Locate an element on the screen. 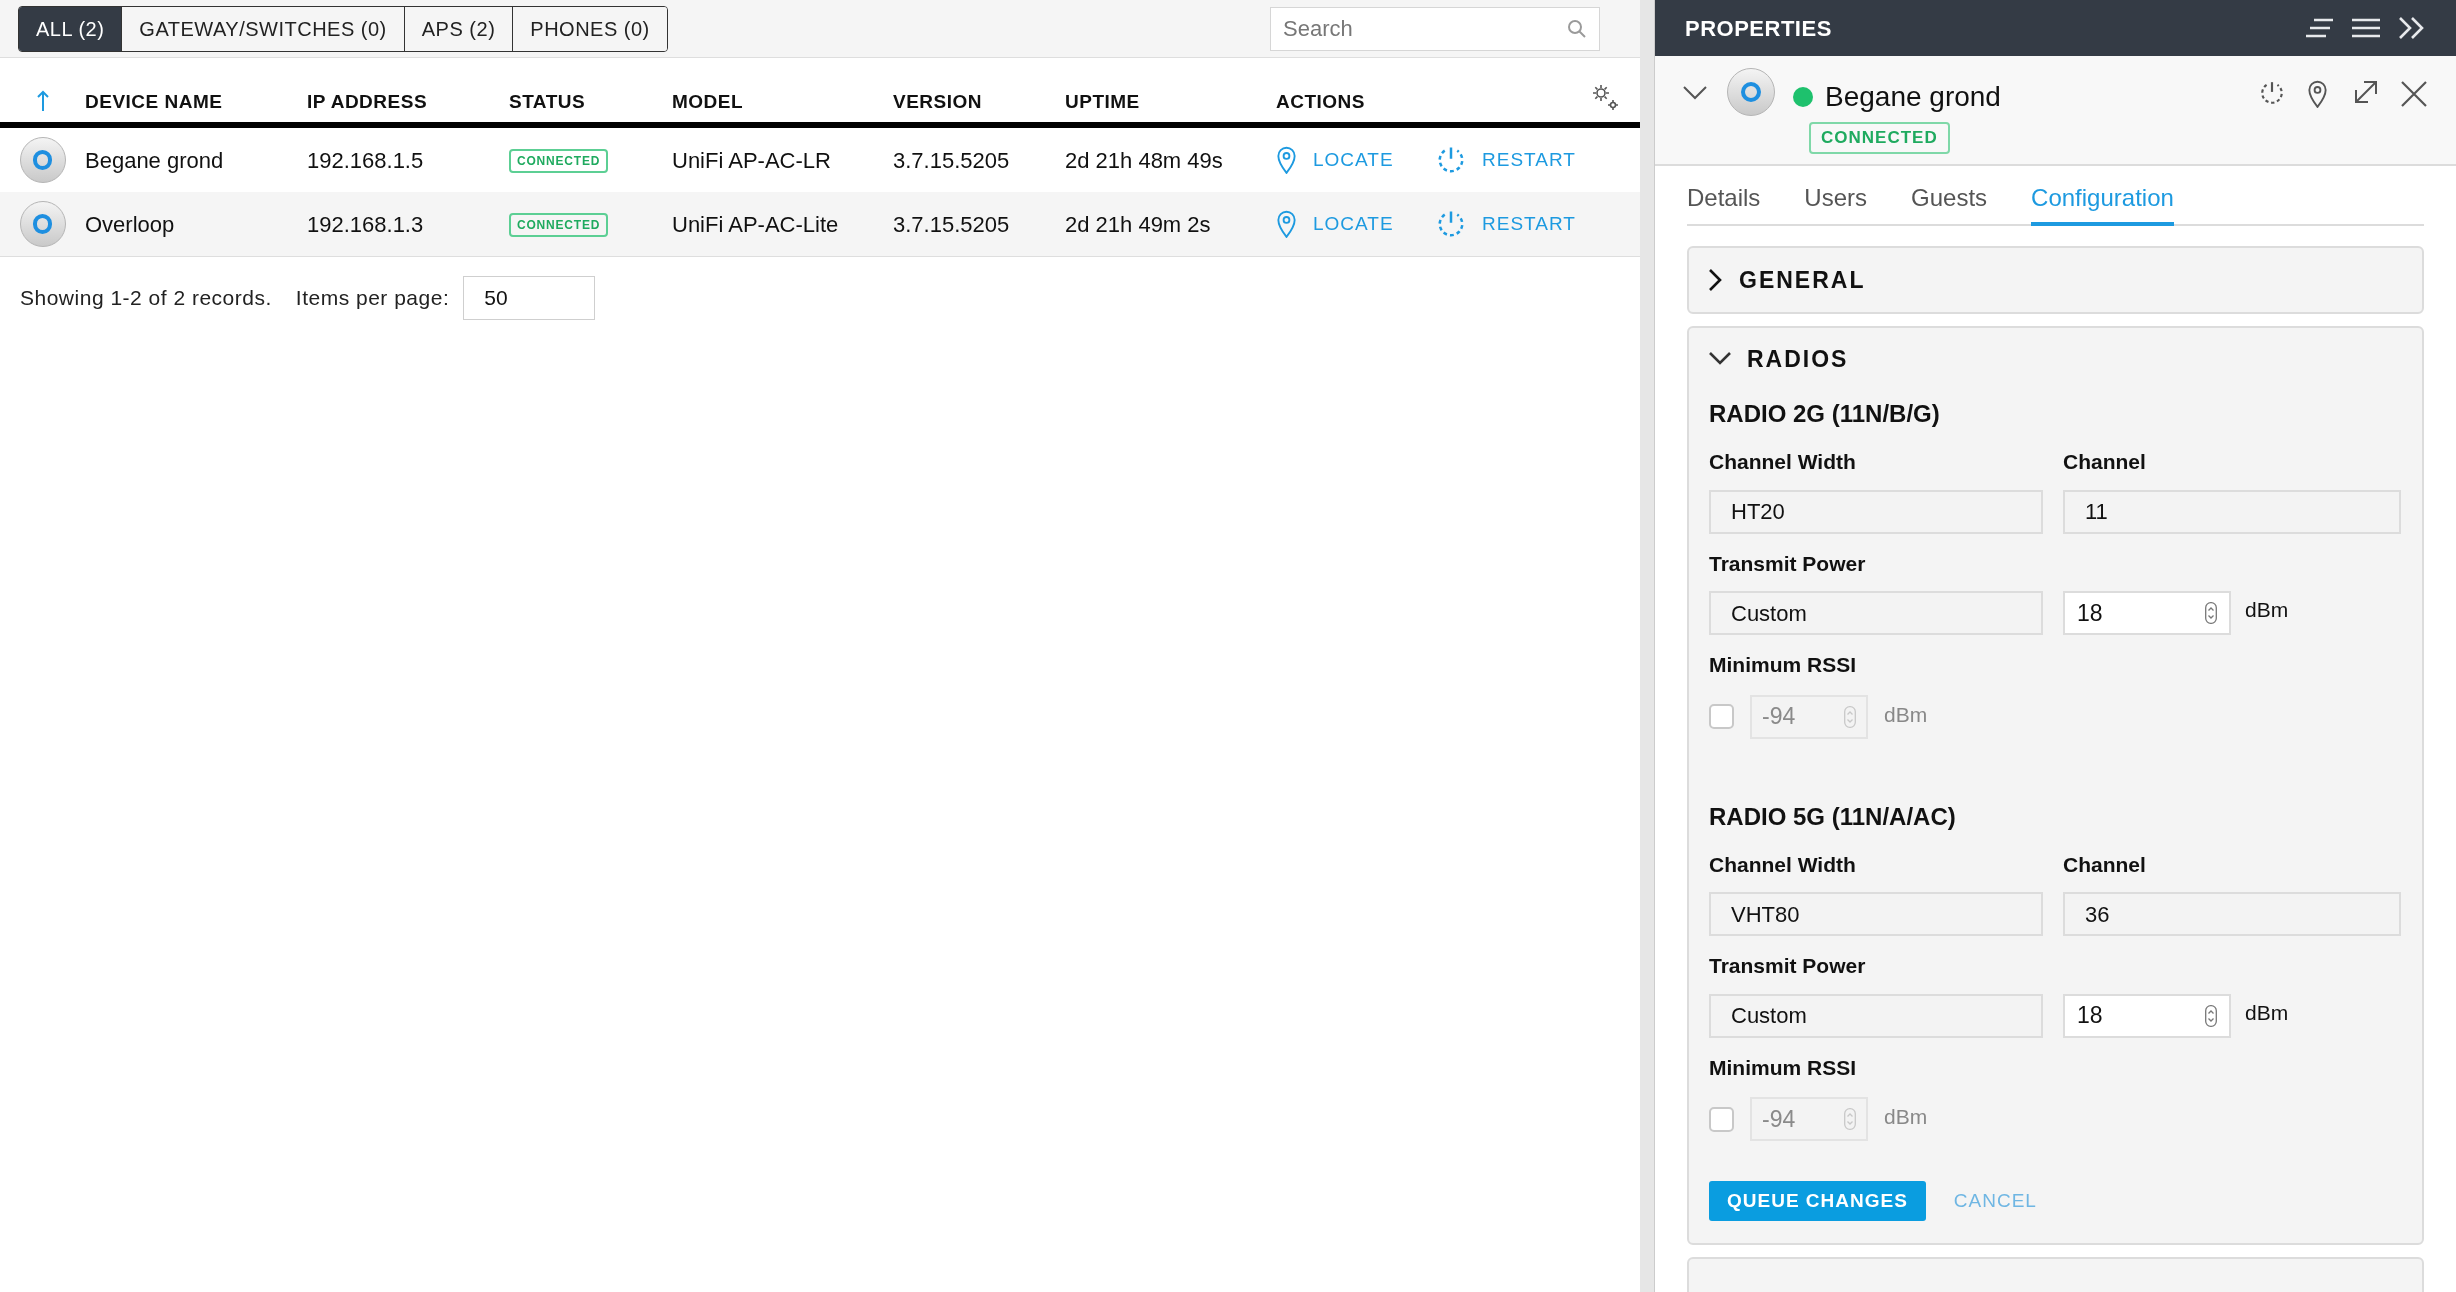 This screenshot has height=1292, width=2456. column-header: VERSION is located at coordinates (938, 101).